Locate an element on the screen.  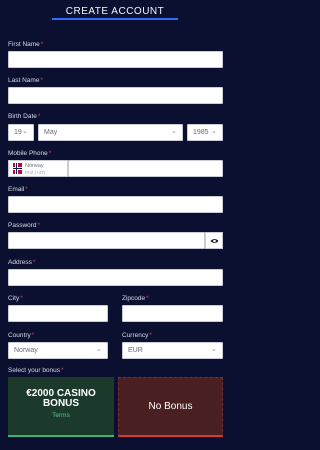
phone-country-name: Norway is located at coordinates (34, 166).